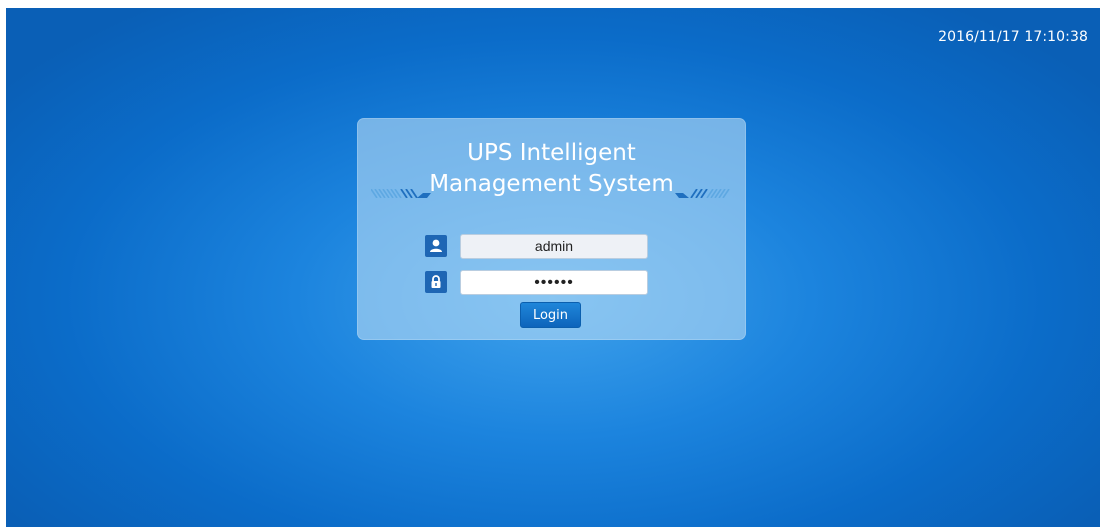  Describe the element at coordinates (401, 193) in the screenshot. I see `title-decoration-left` at that location.